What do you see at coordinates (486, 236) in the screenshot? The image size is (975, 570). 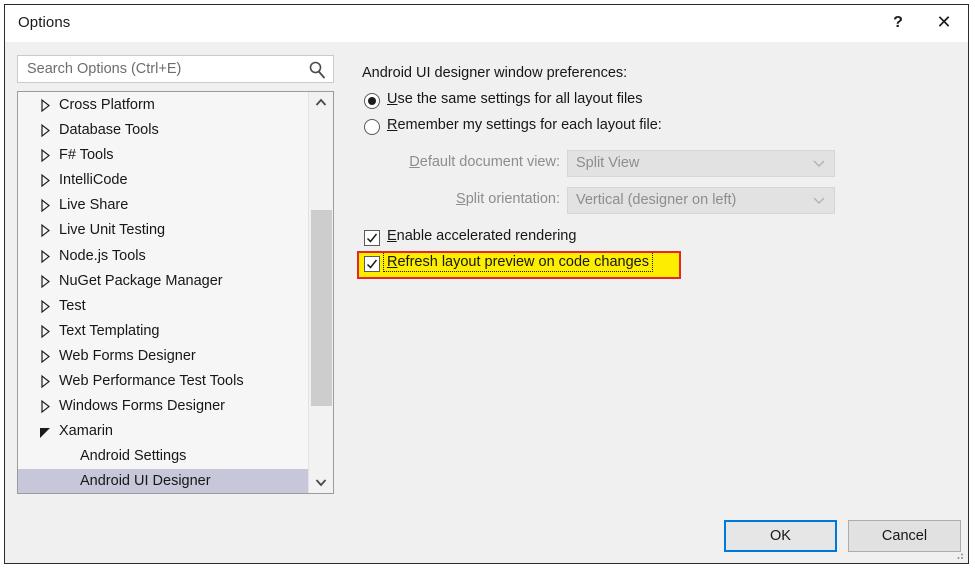 I see `label-rest: nable accelerated rendering` at bounding box center [486, 236].